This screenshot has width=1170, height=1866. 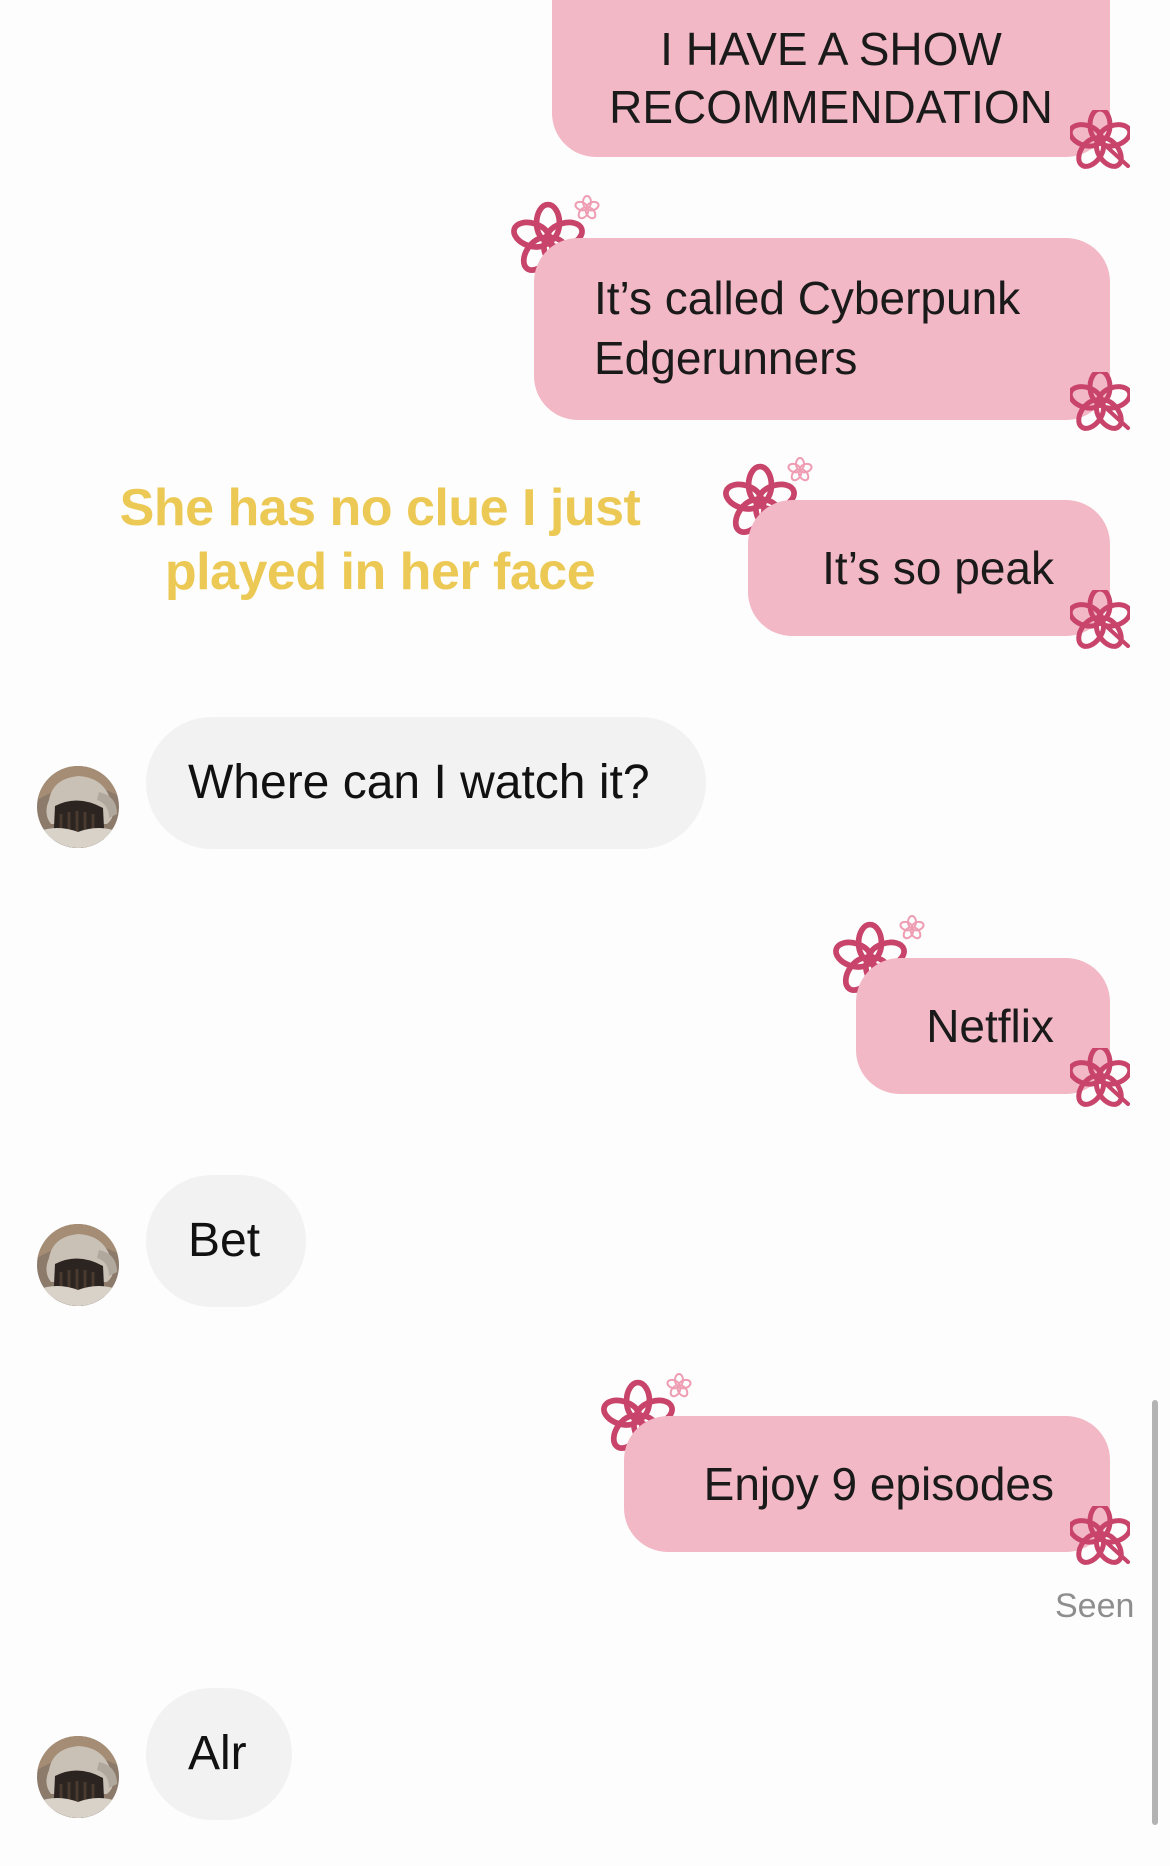 I want to click on outgoing-message-bubble: It’s so peak, so click(x=929, y=568).